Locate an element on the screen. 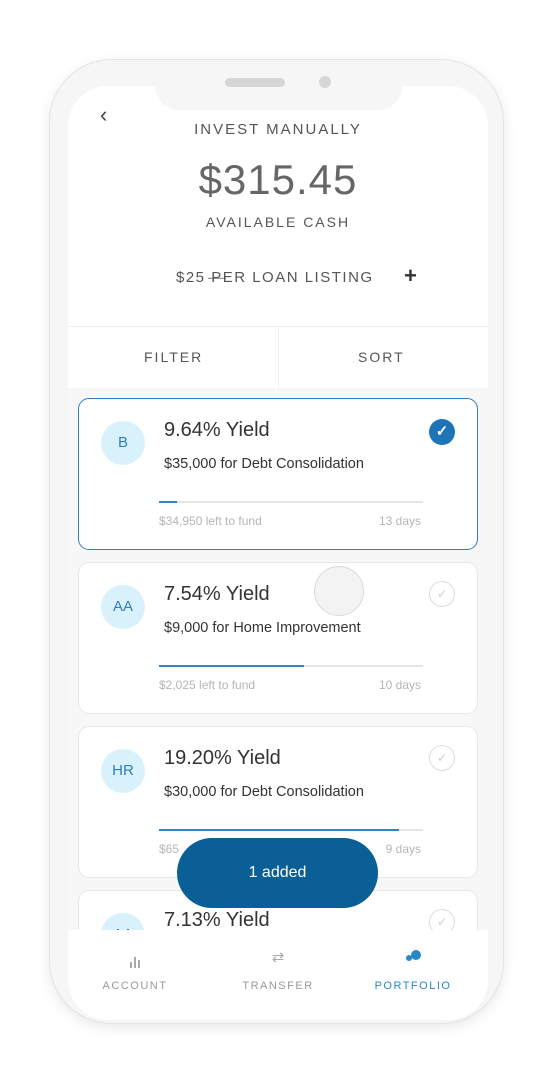  tab-label: PORTFOLIO is located at coordinates (413, 986).